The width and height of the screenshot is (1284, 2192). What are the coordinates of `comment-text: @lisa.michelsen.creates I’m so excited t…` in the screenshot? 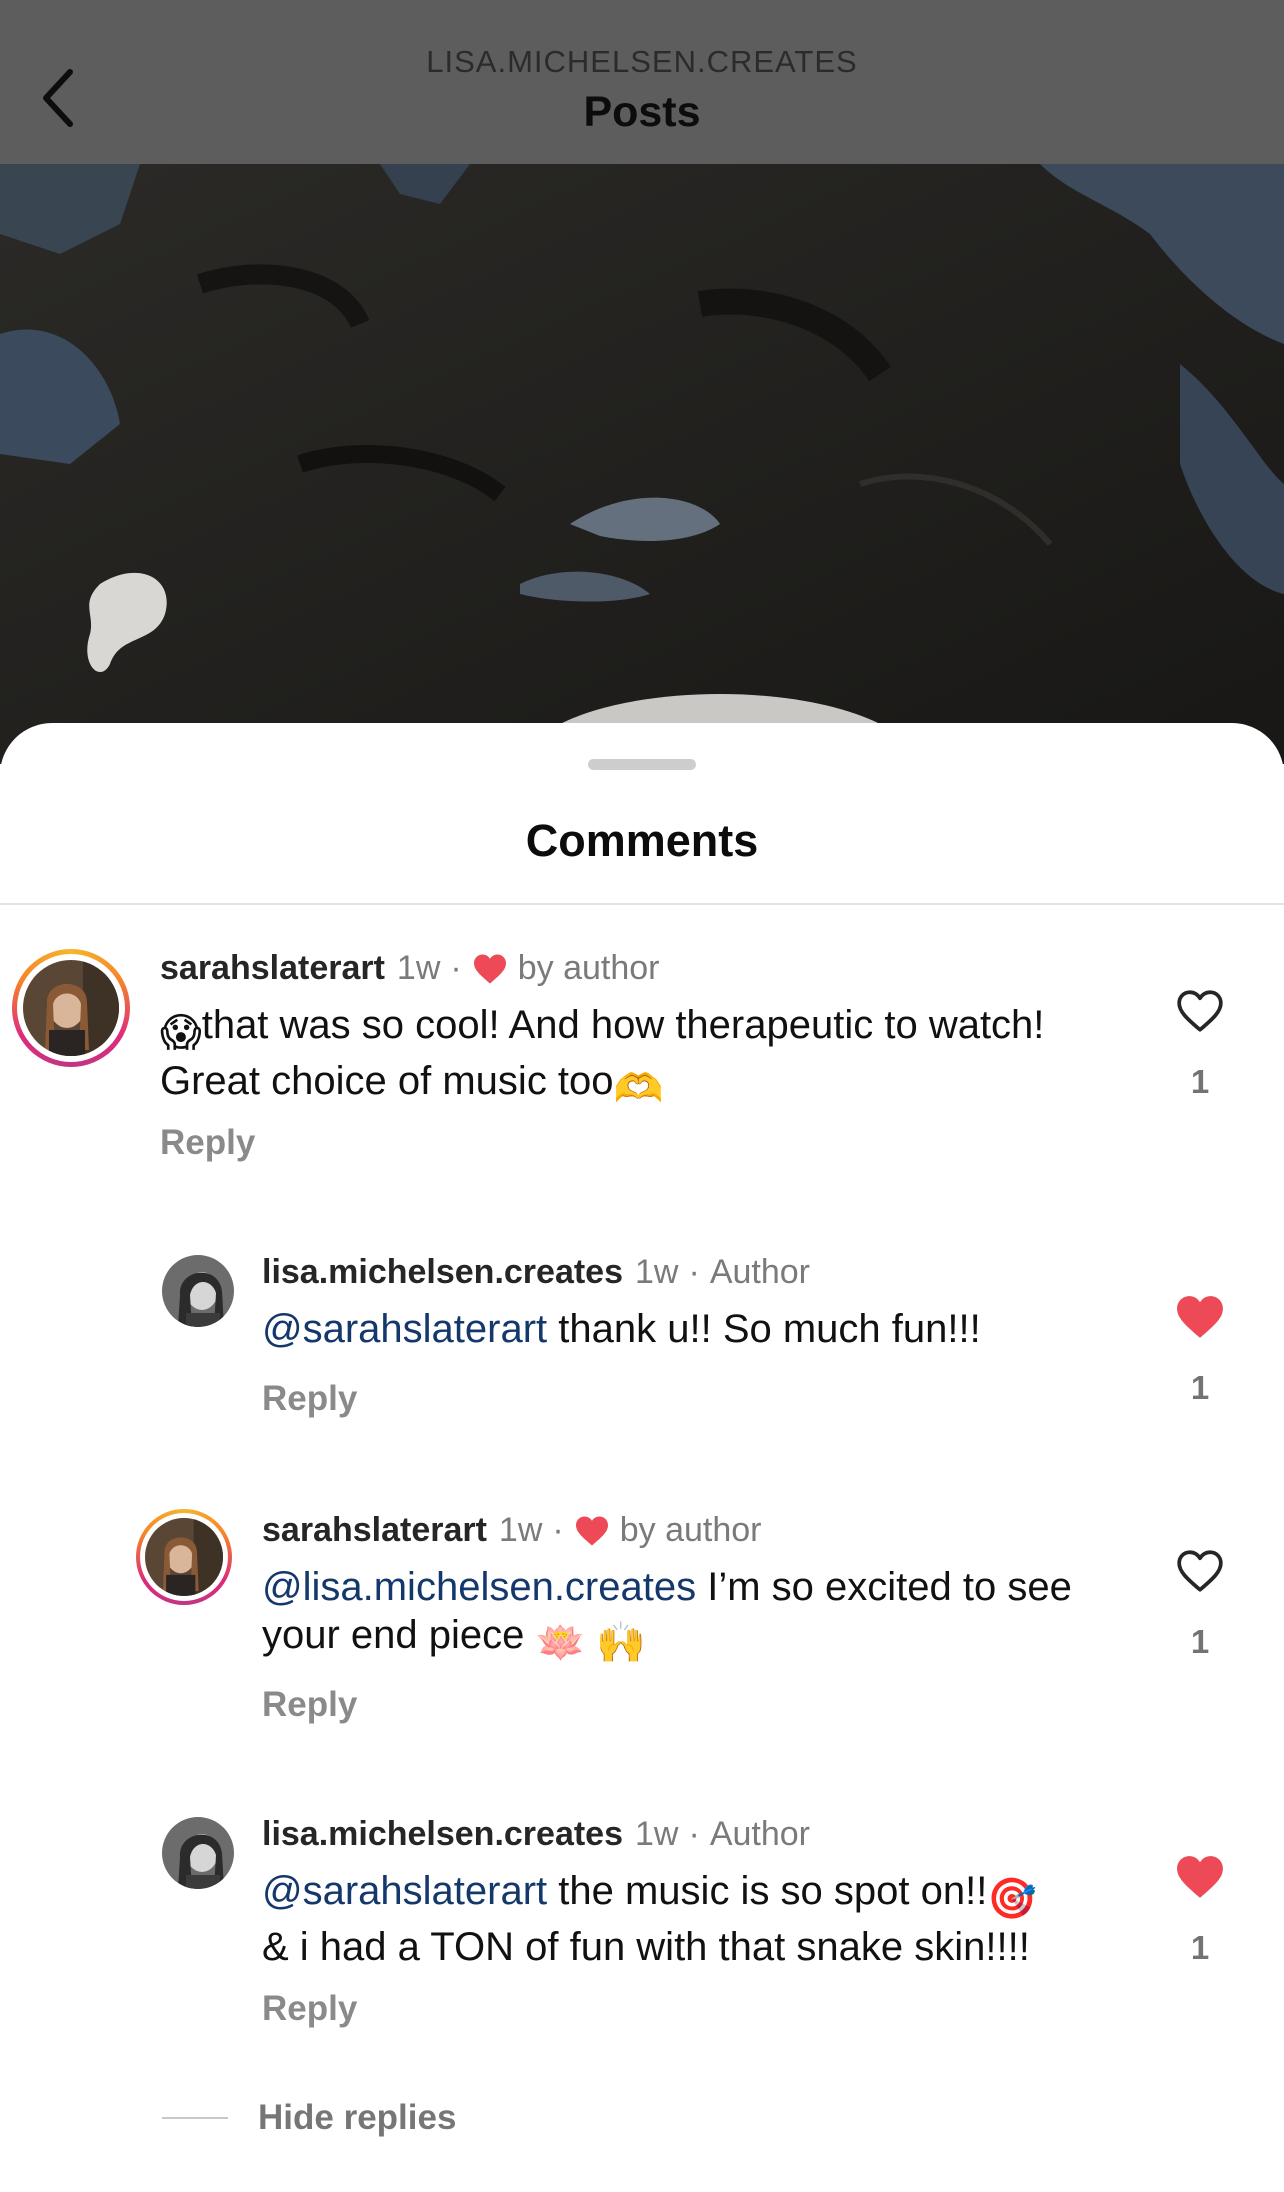 It's located at (692, 1615).